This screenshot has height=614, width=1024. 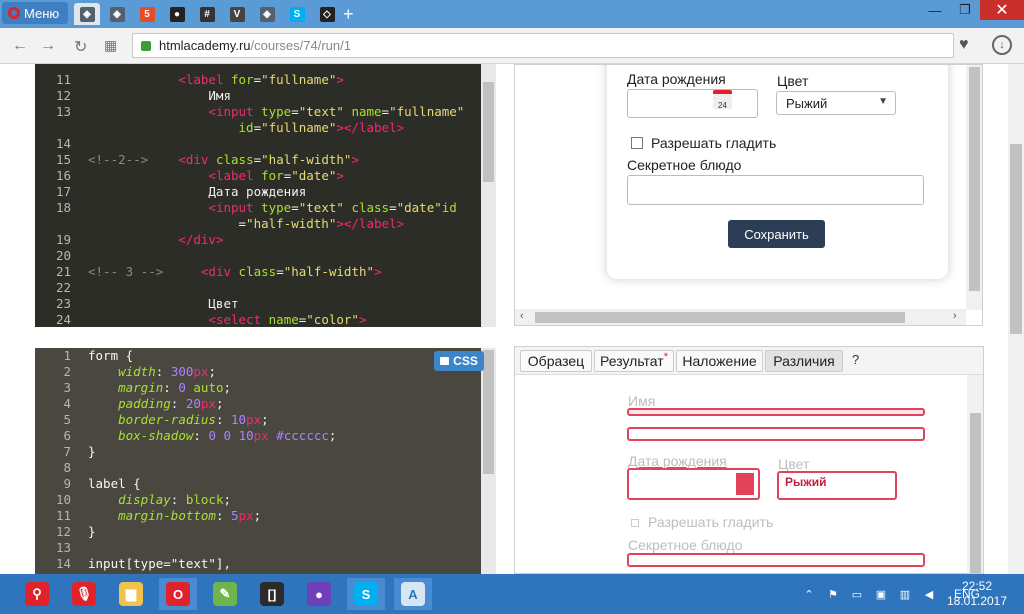 What do you see at coordinates (258, 484) in the screenshot?
I see `code-line: 9 label {` at bounding box center [258, 484].